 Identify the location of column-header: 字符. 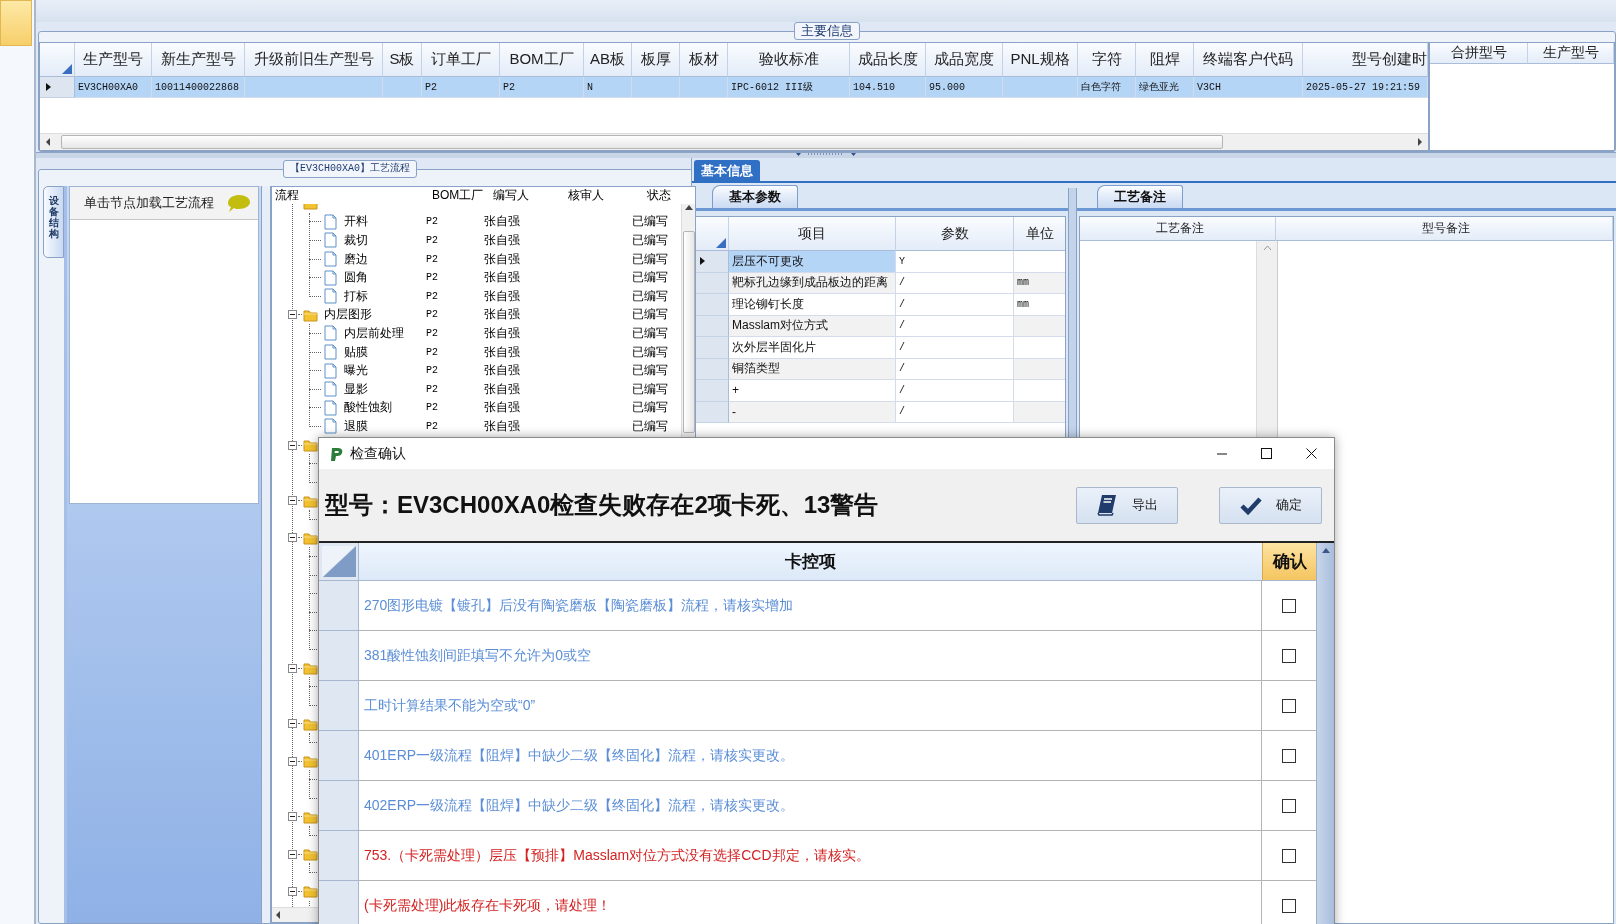
(1107, 60).